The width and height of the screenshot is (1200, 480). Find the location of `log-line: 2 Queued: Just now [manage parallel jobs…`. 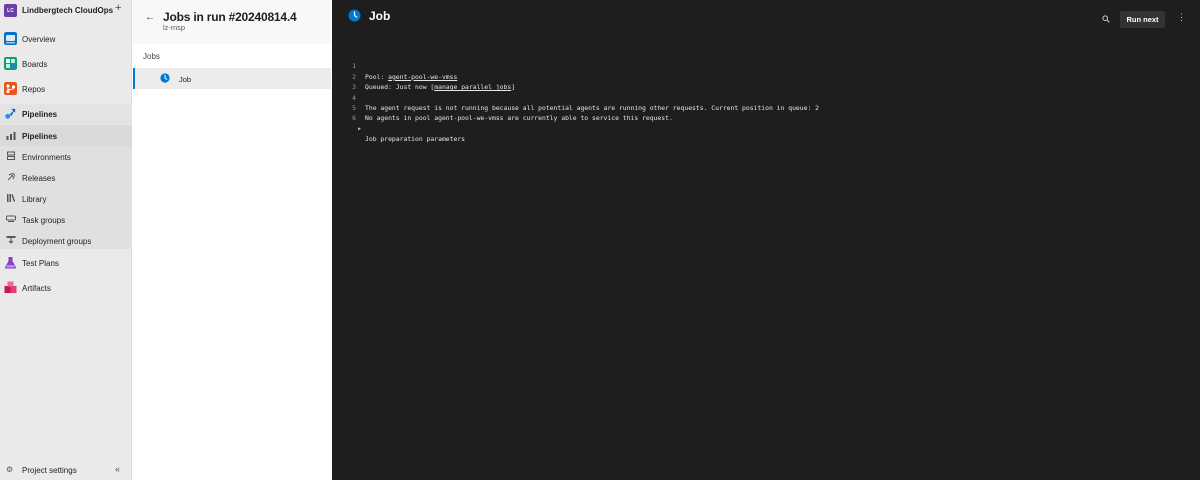

log-line: 2 Queued: Just now [manage parallel jobs… is located at coordinates (766, 76).